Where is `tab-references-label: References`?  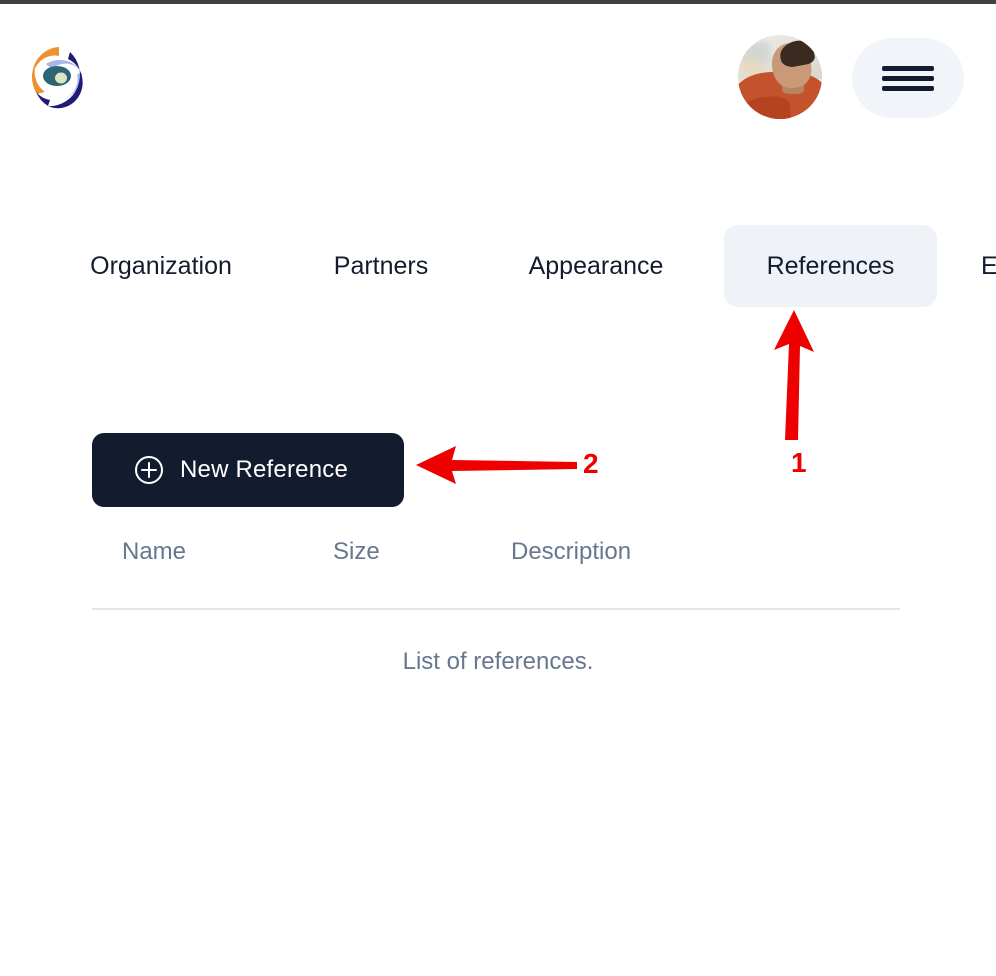
tab-references-label: References is located at coordinates (830, 265).